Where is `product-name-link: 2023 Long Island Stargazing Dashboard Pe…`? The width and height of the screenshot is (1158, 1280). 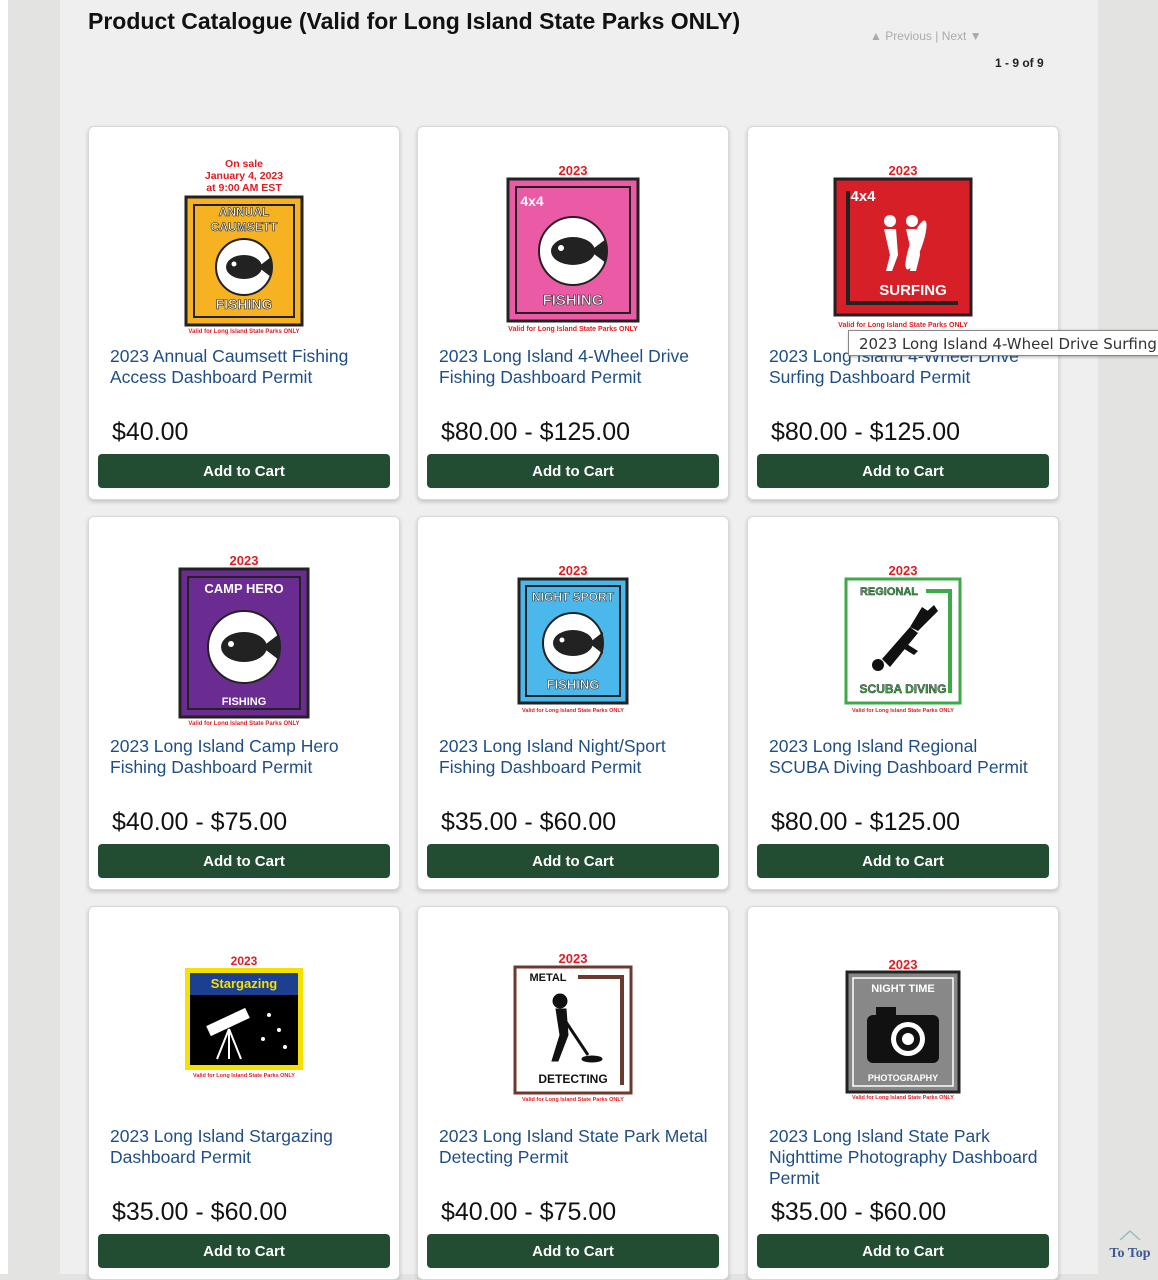
product-name-link: 2023 Long Island Stargazing Dashboard Pe… is located at coordinates (246, 1147).